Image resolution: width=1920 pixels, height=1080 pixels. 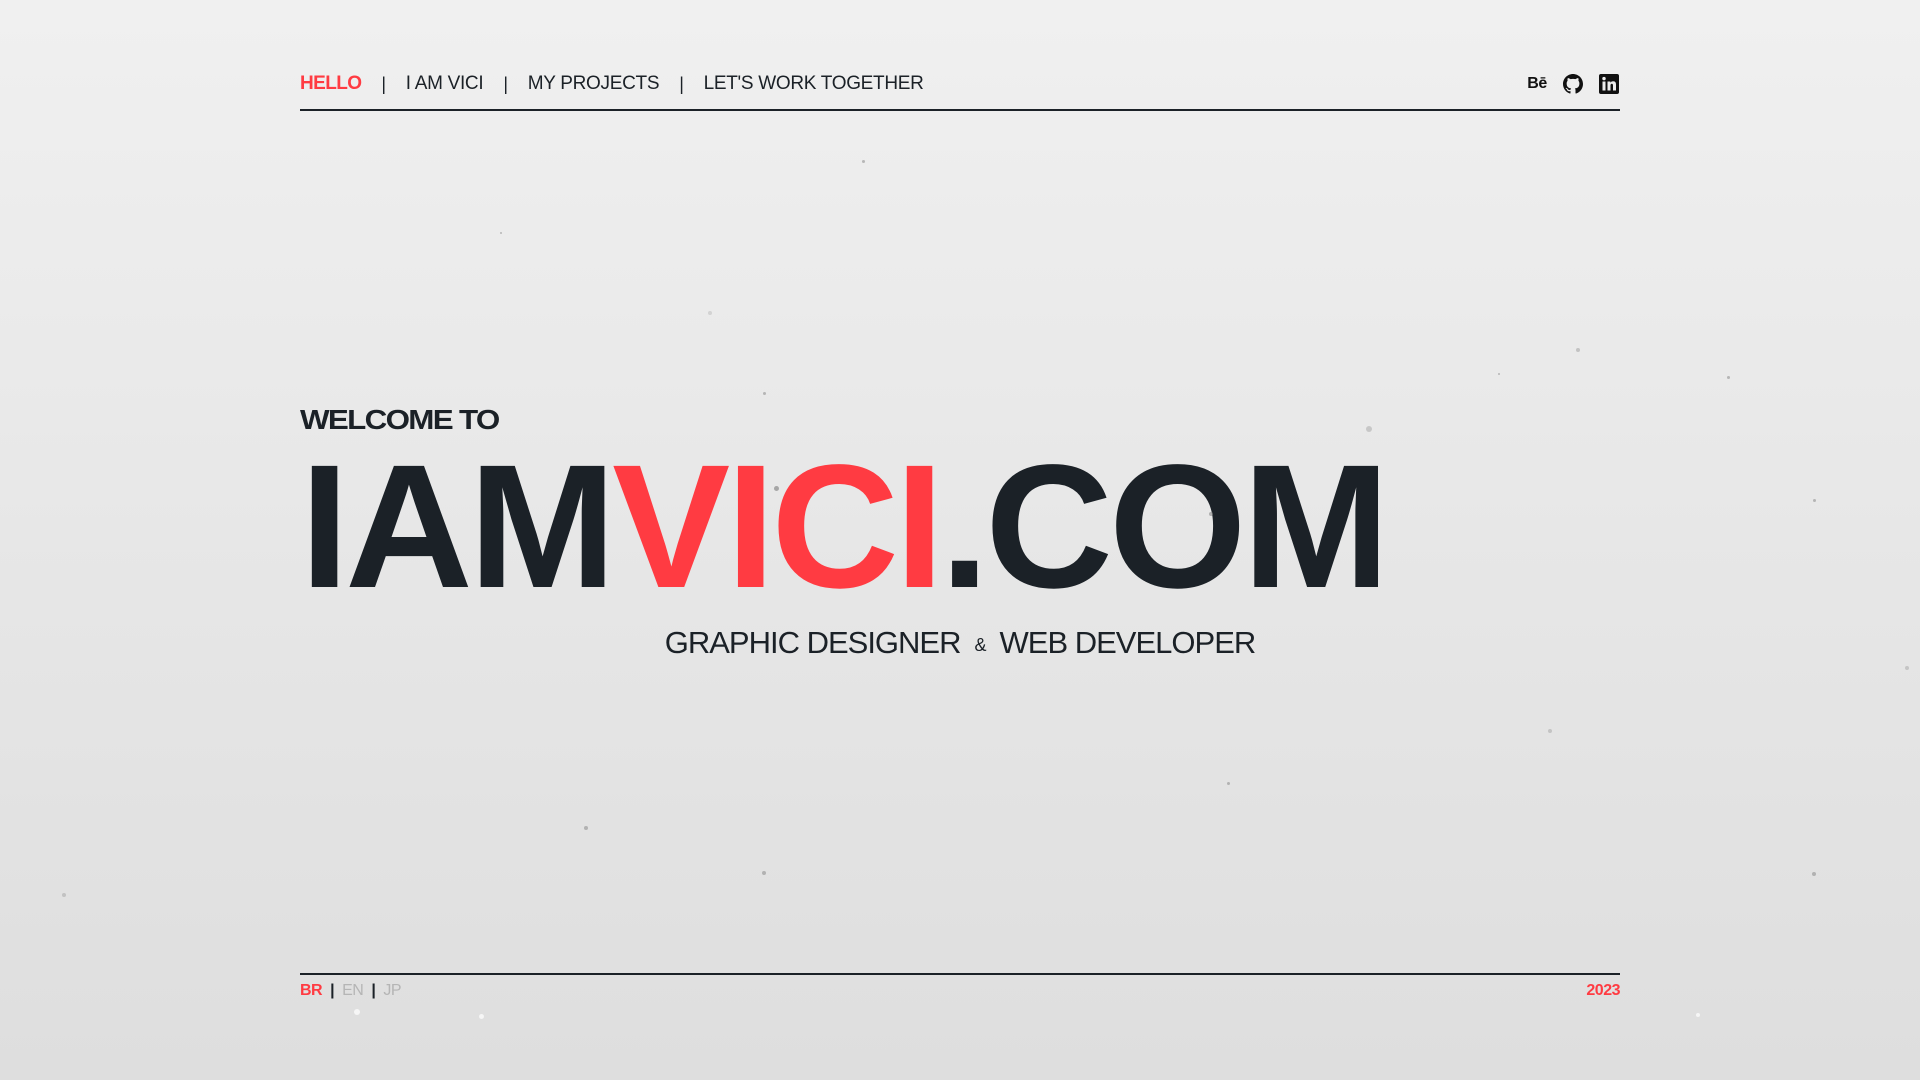 What do you see at coordinates (1128, 642) in the screenshot?
I see `subtitle-web-developer: WEB DEVELOPER` at bounding box center [1128, 642].